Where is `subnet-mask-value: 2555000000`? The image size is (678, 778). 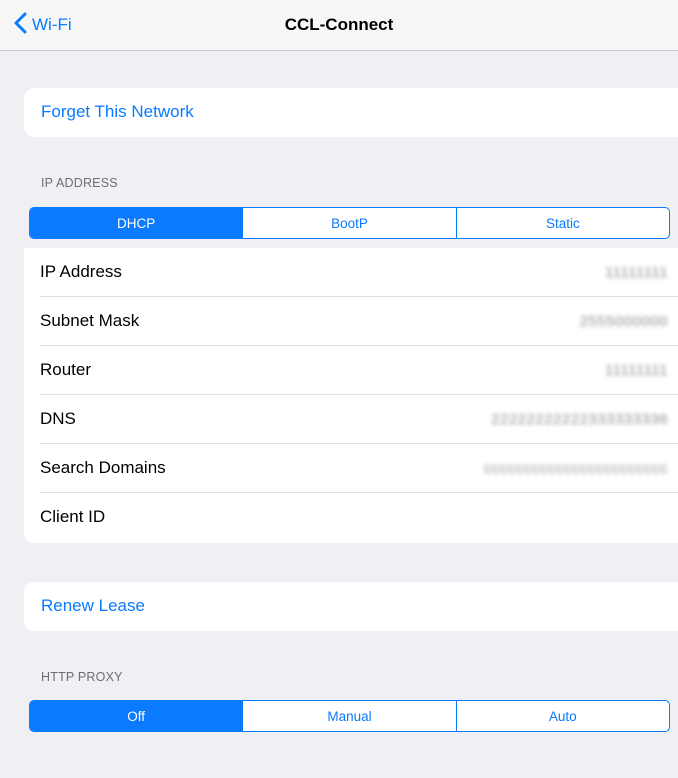 subnet-mask-value: 2555000000 is located at coordinates (623, 321).